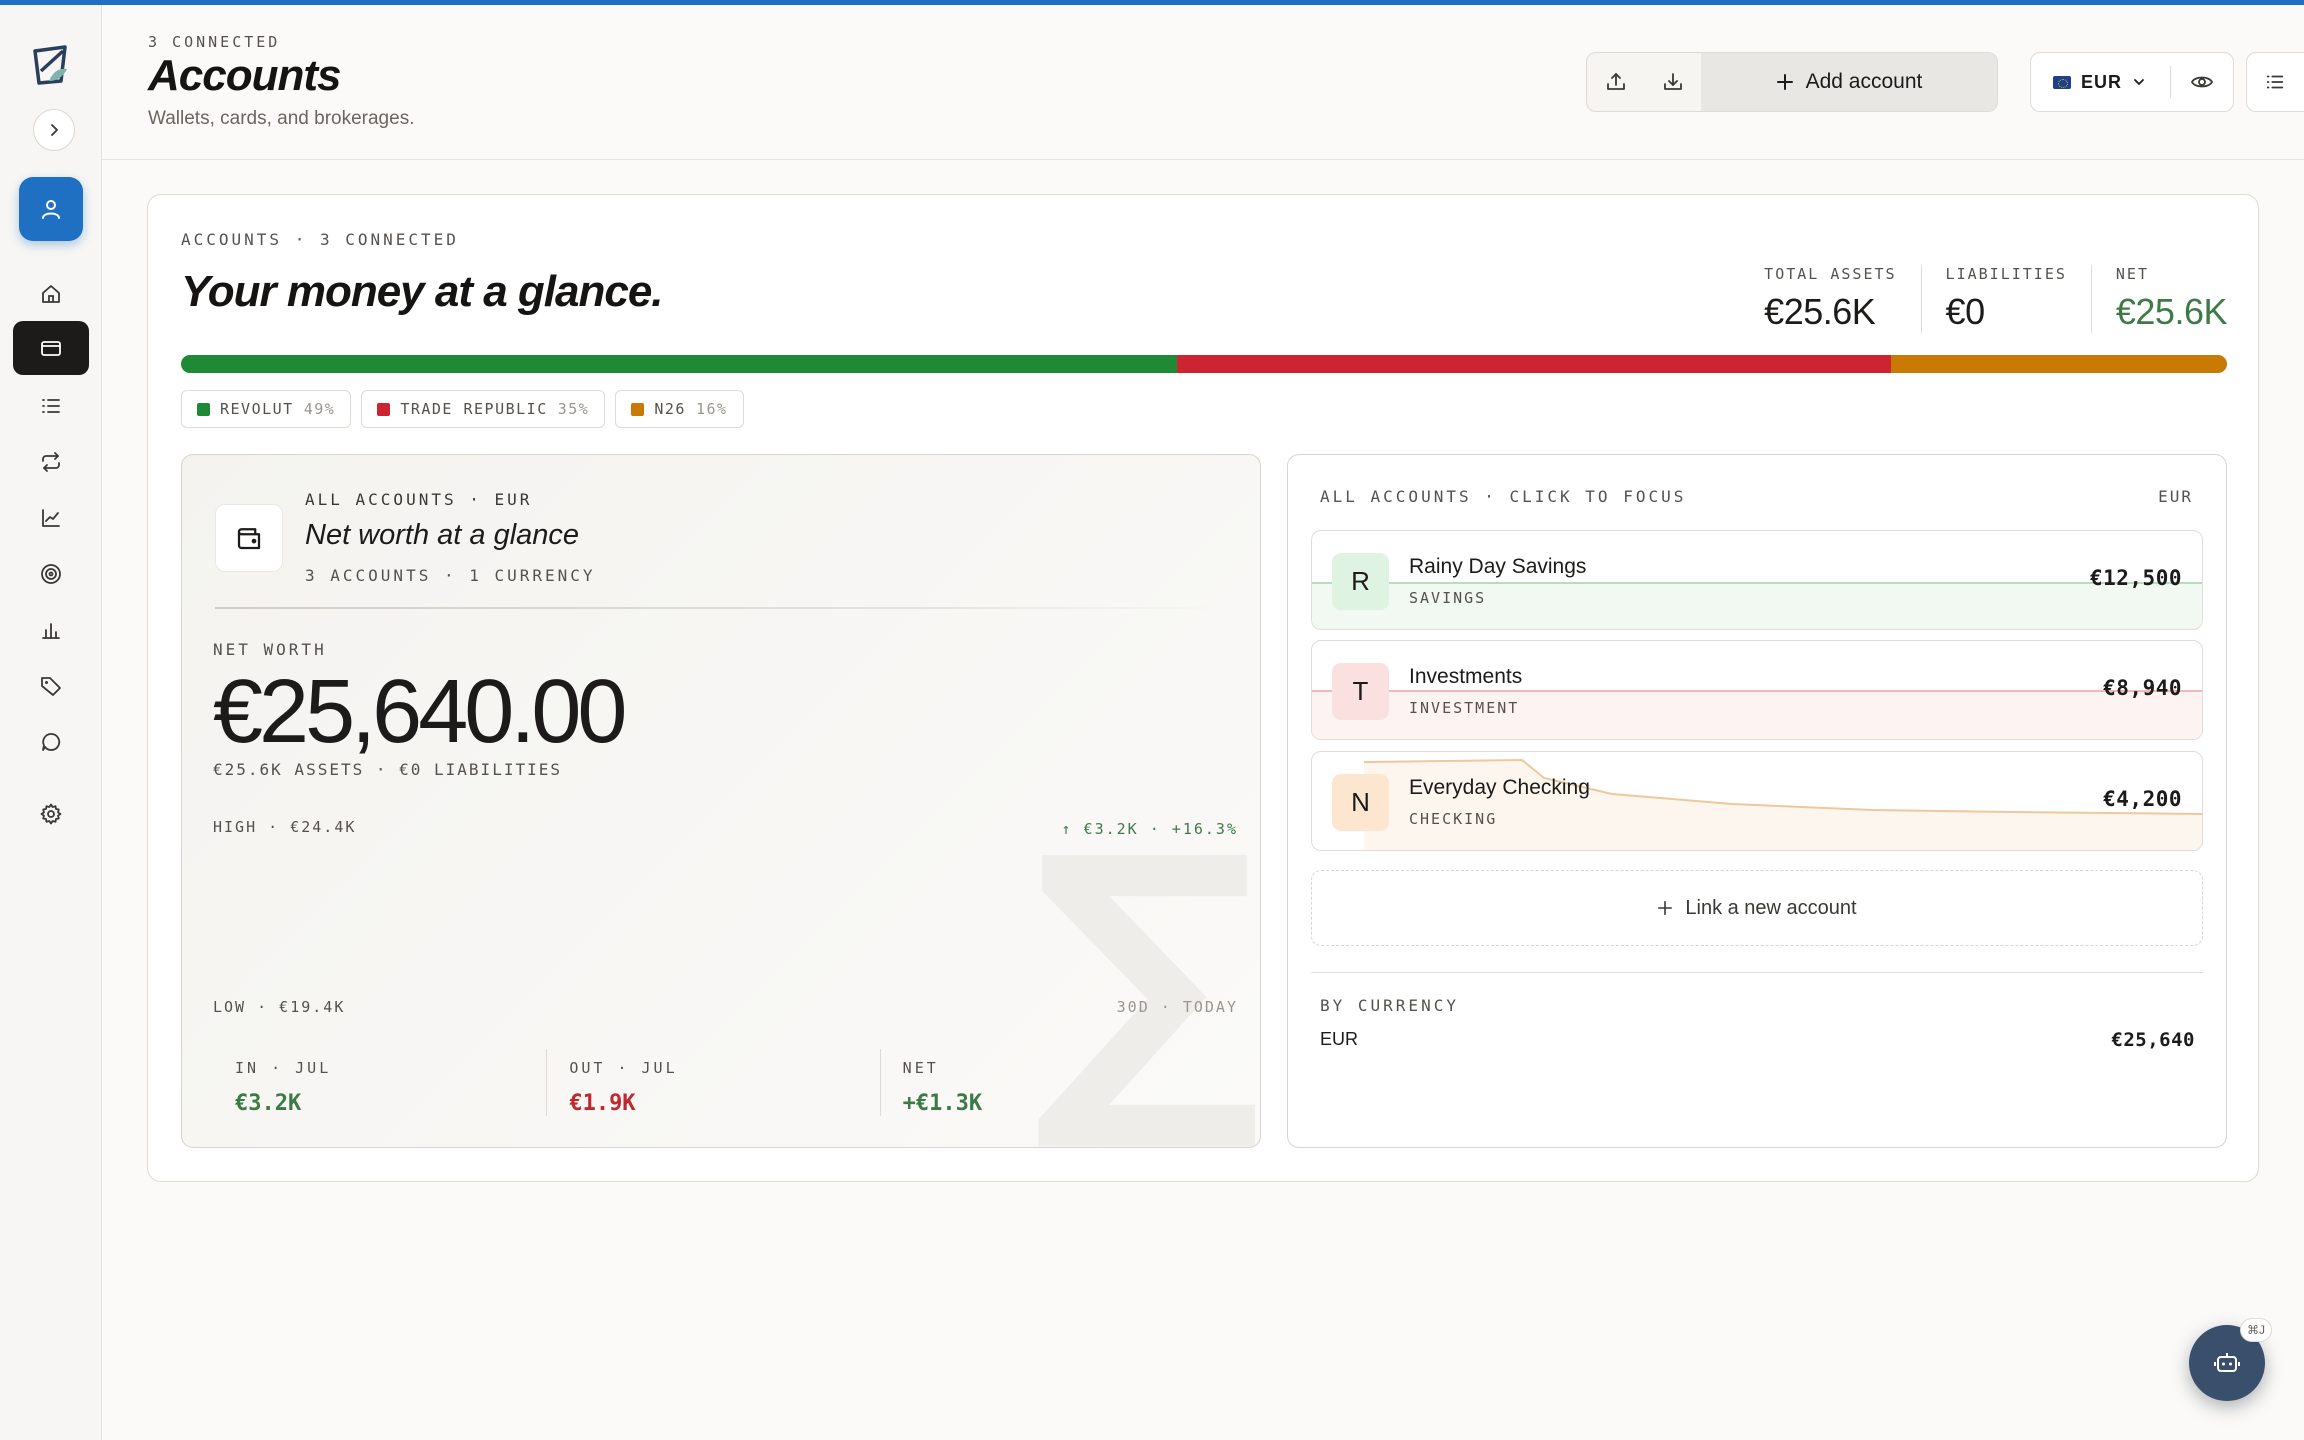 Image resolution: width=2304 pixels, height=1440 pixels. Describe the element at coordinates (1464, 708) in the screenshot. I see `account-type: INVESTMENT` at that location.